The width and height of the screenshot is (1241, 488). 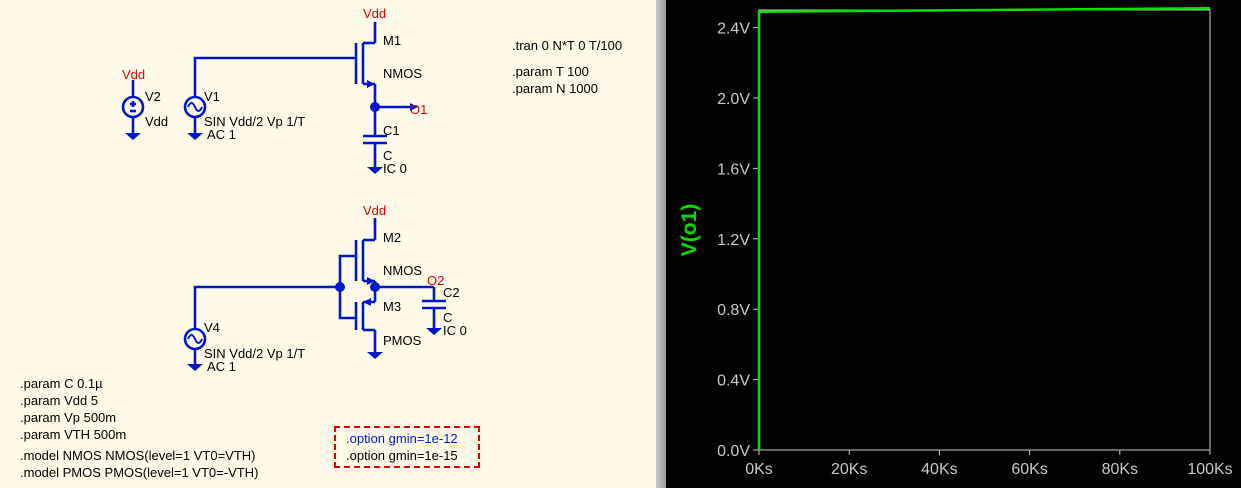 I want to click on param-vp-directive: .param Vp 500m, so click(x=68, y=417).